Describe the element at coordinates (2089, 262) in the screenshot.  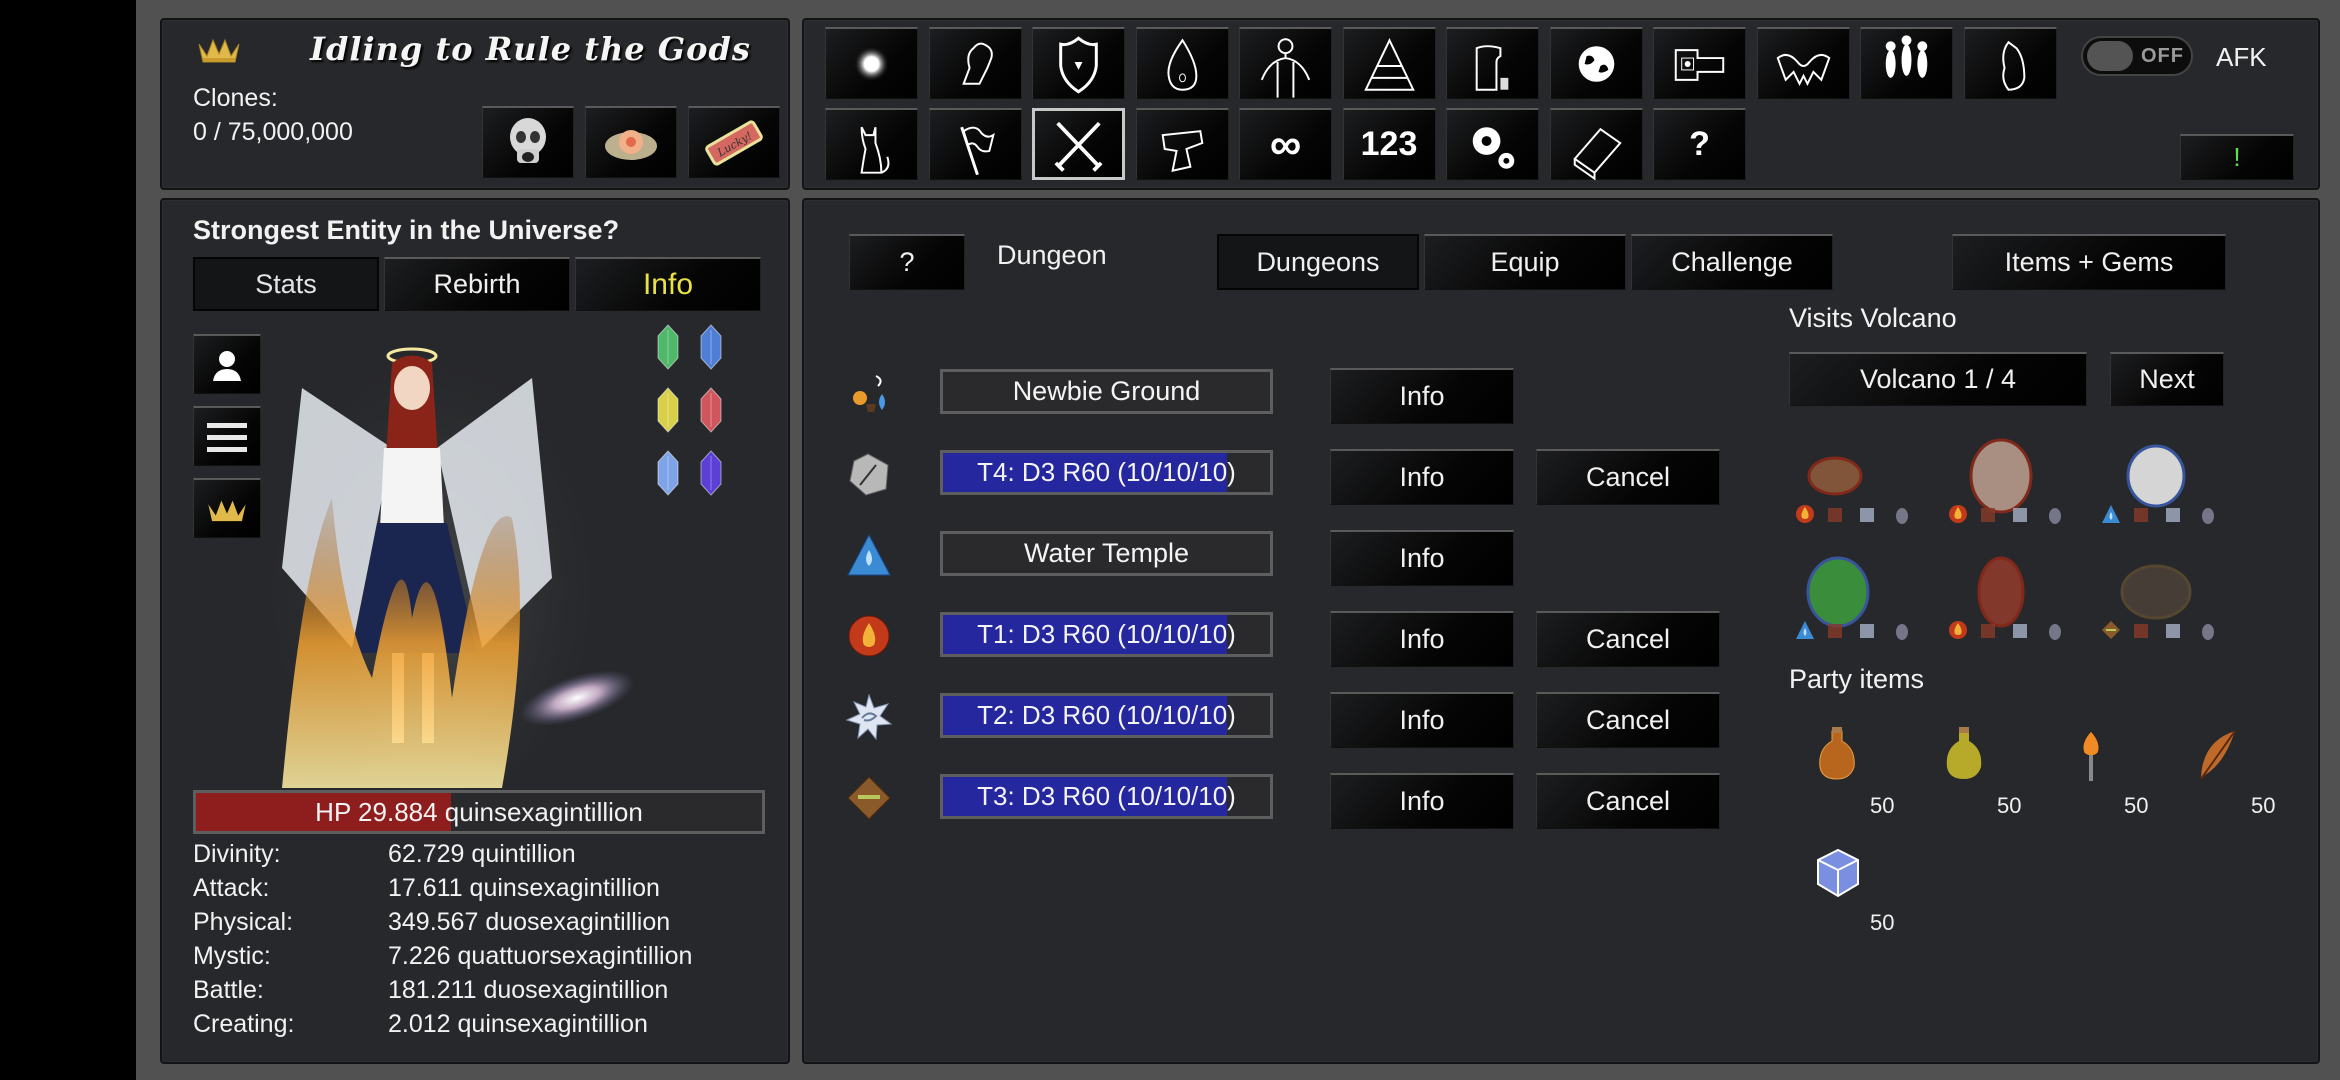
I see `items-gems-button: Items + Gems` at that location.